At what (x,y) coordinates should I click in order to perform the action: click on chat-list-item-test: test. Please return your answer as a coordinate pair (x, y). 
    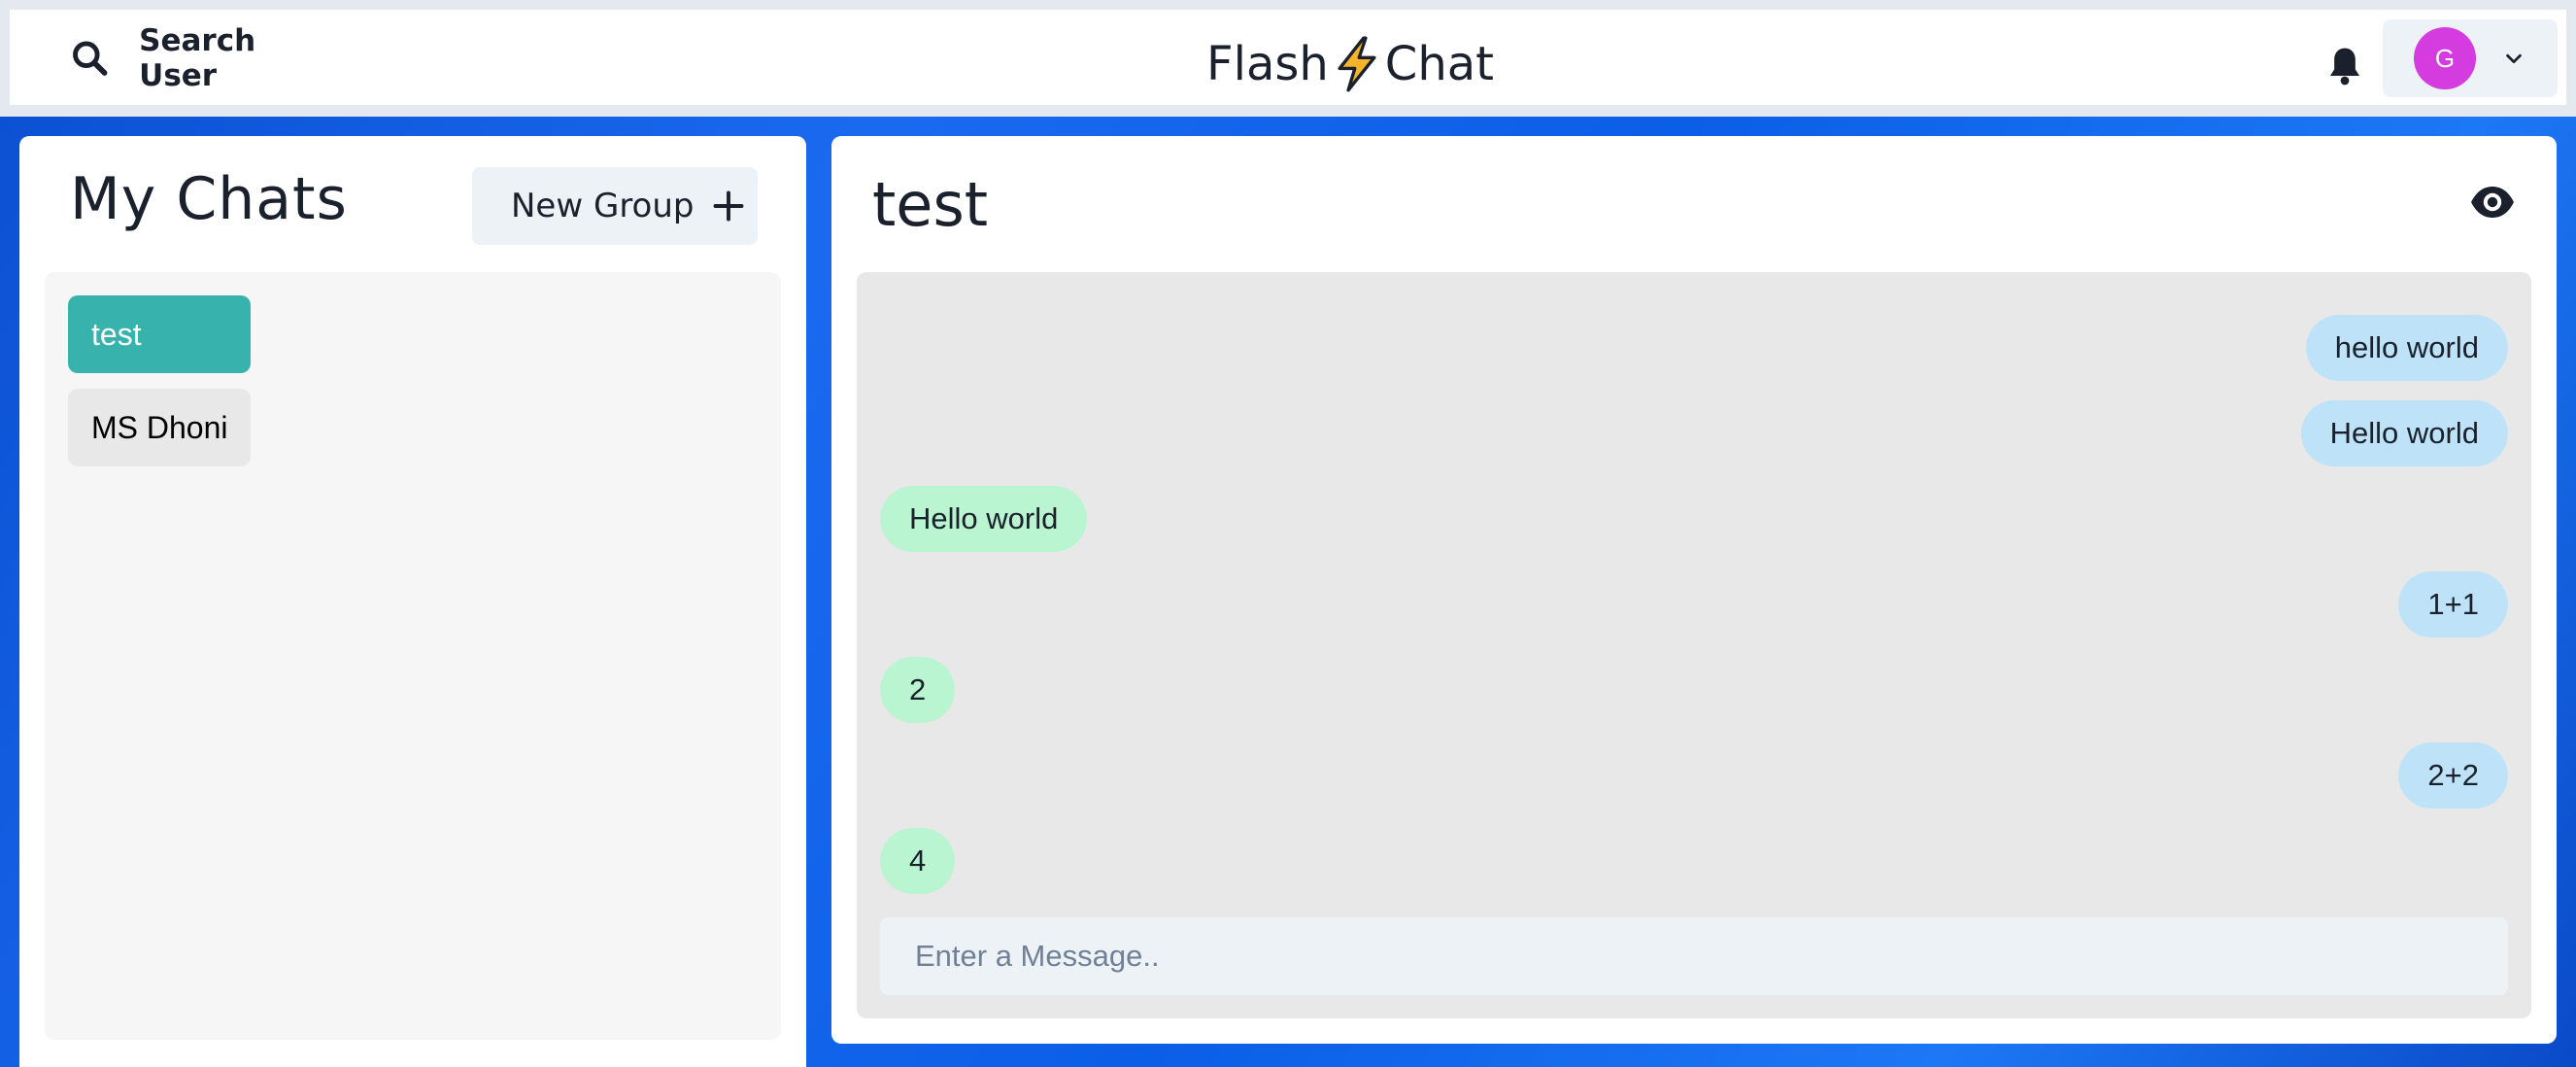
    Looking at the image, I should click on (159, 334).